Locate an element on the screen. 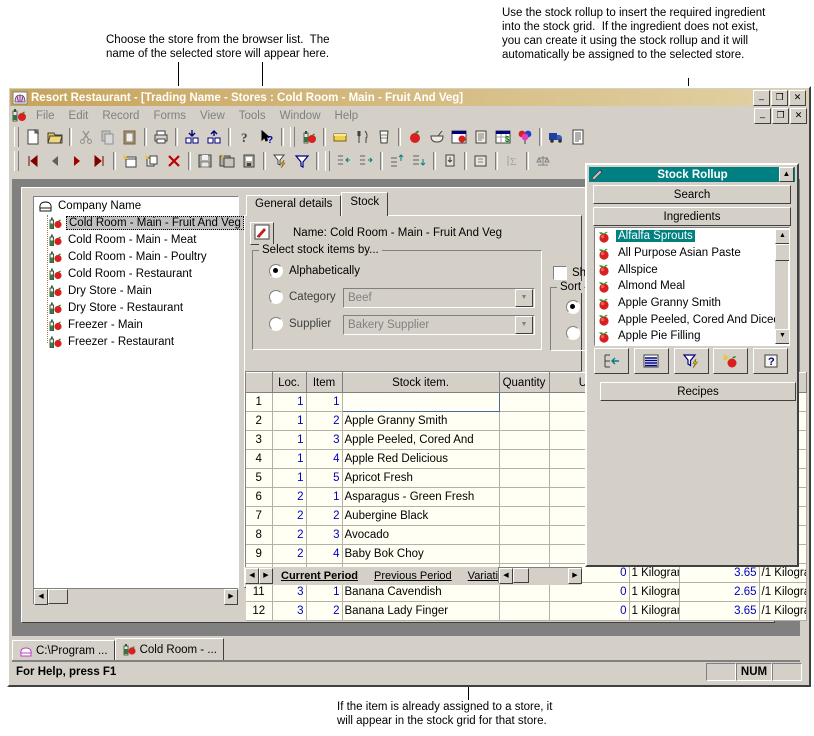  mdi-close-button: ✕ is located at coordinates (798, 115).